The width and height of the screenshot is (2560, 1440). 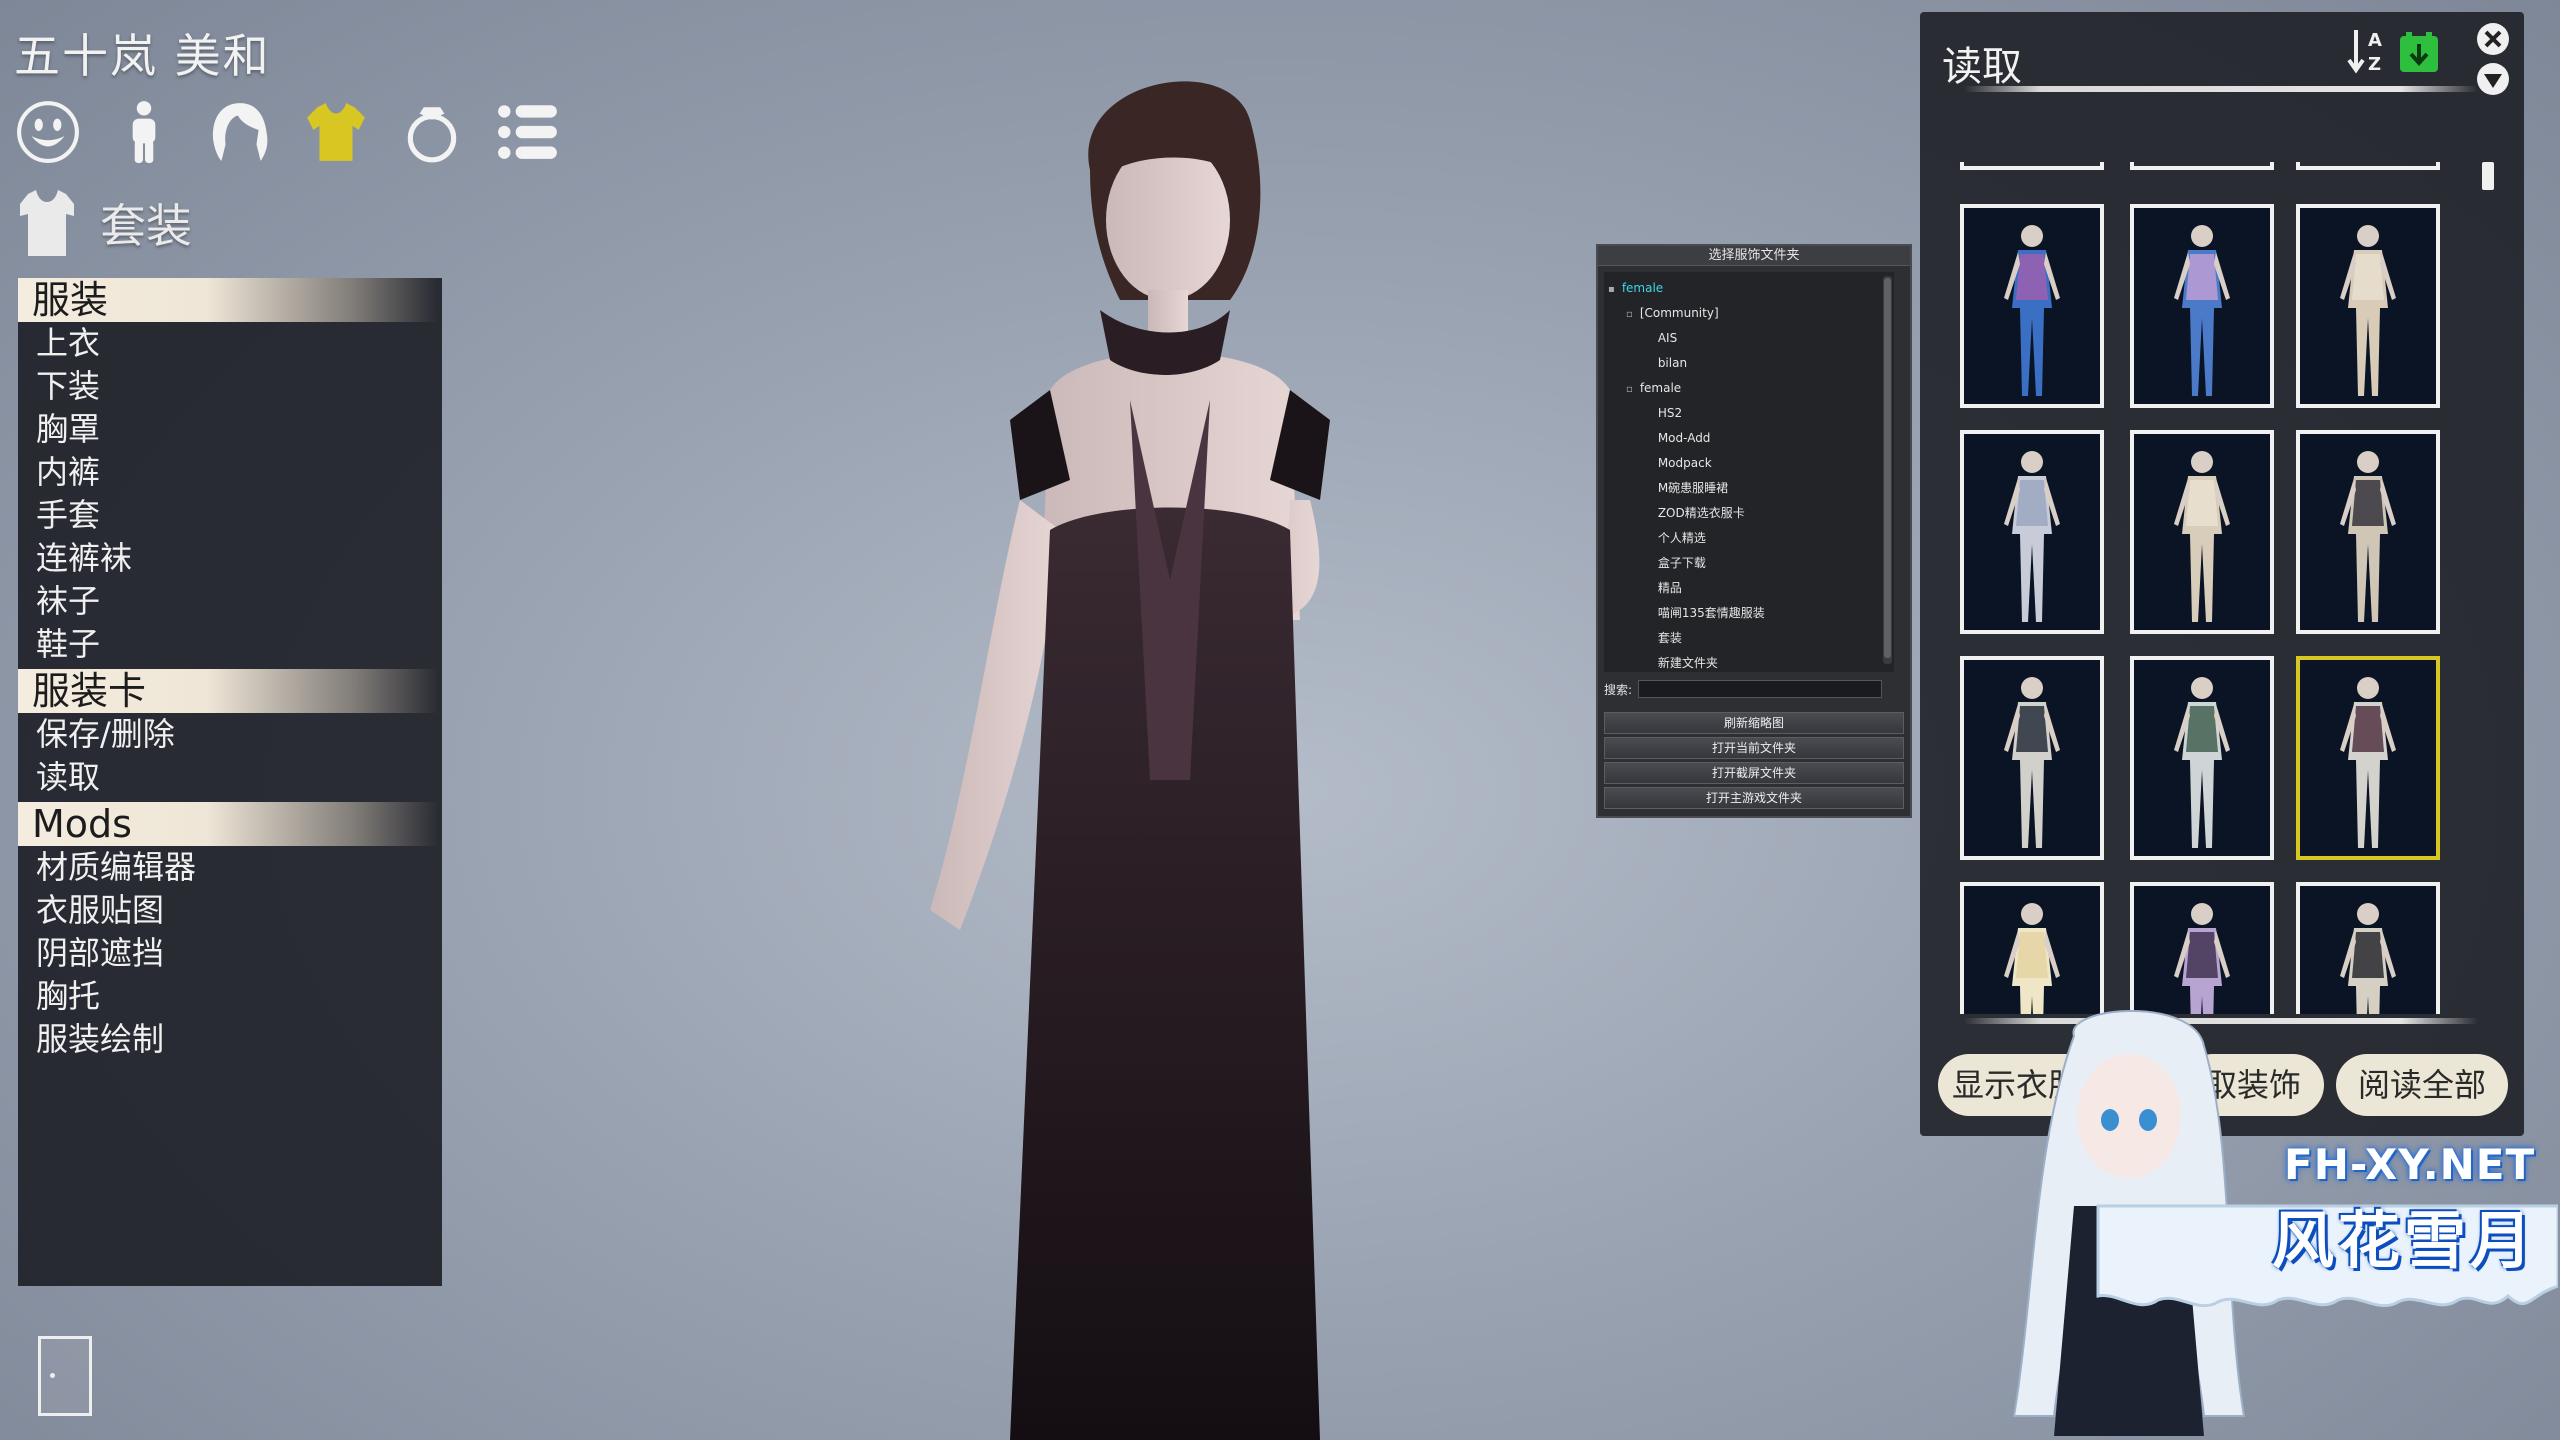 I want to click on exit-door-icon, so click(x=65, y=1376).